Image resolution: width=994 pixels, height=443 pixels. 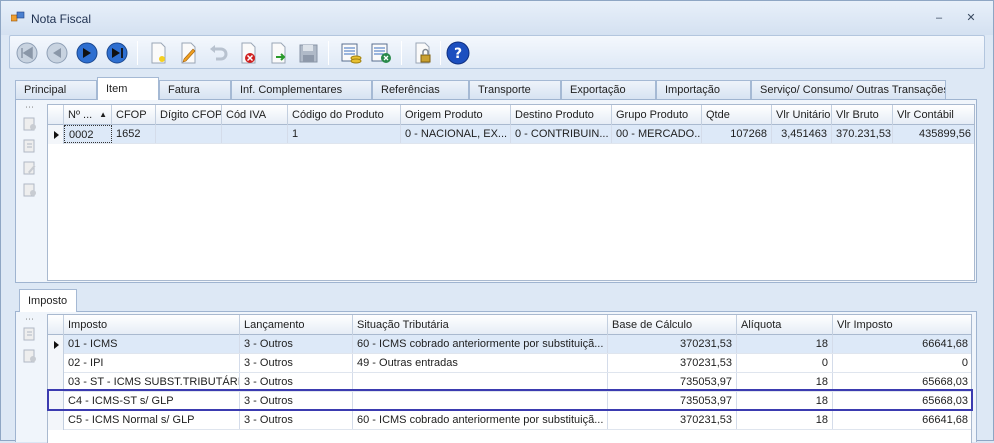 What do you see at coordinates (933, 115) in the screenshot?
I see `header-vlr-contabil: Vlr Contábil` at bounding box center [933, 115].